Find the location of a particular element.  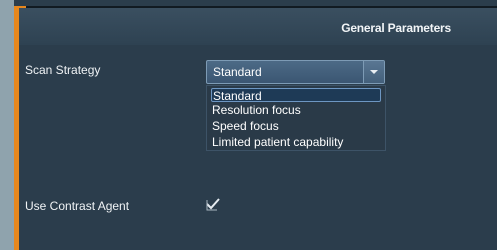

dropdown-option-speed-focus: Speed focus is located at coordinates (296, 126).